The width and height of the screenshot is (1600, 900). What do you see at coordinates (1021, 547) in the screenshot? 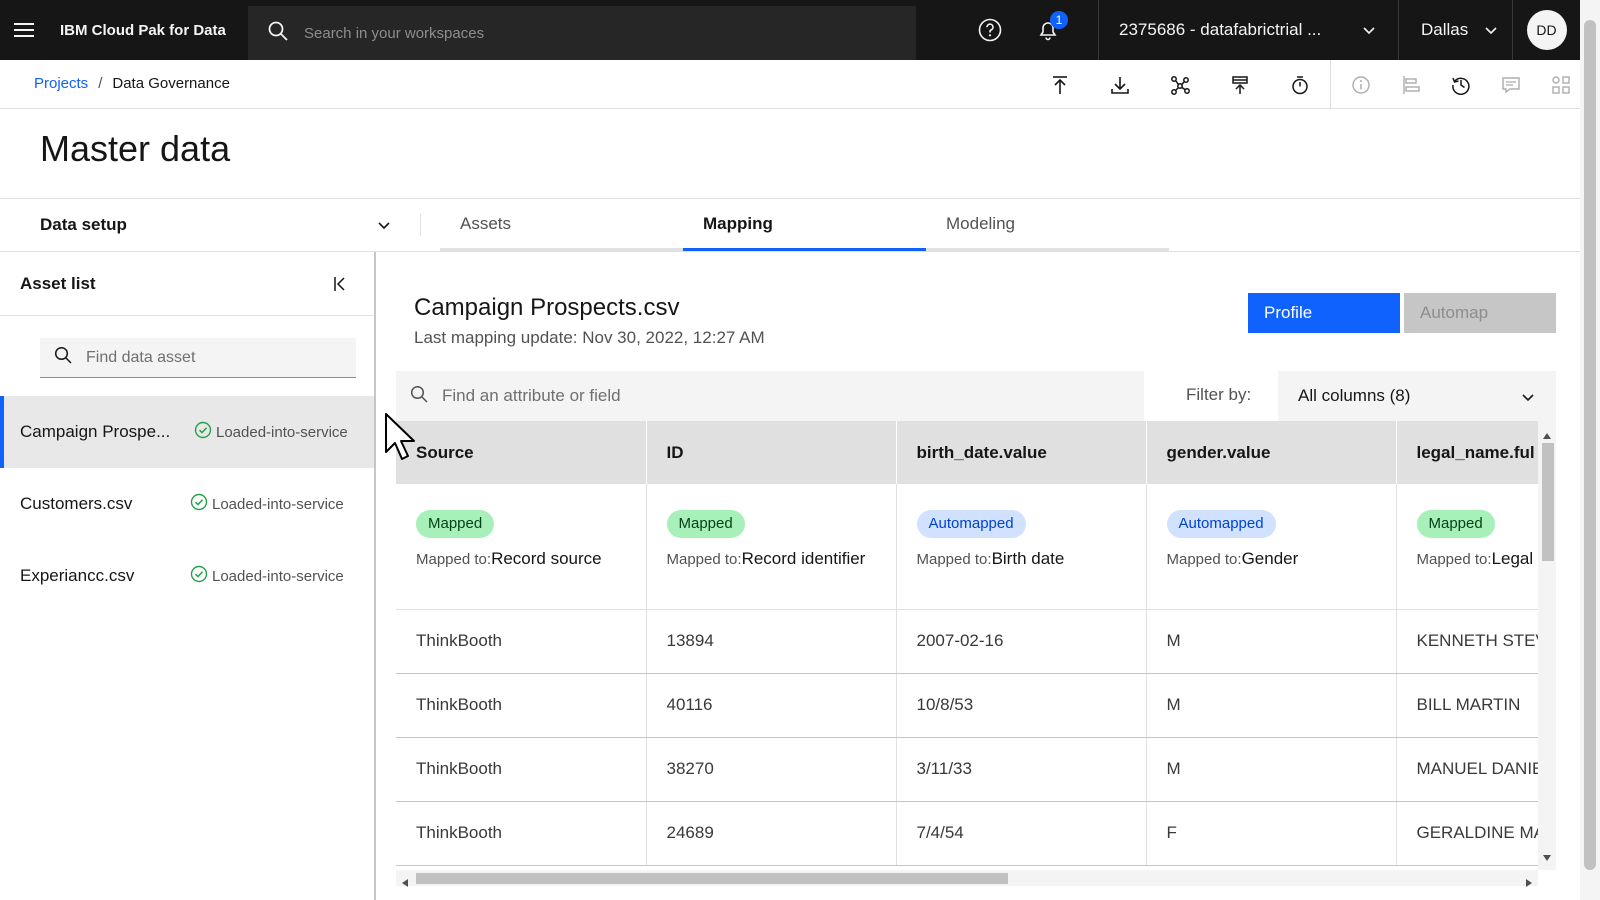
I see `mapping-cell: Automapped Mapped to:Birth date` at bounding box center [1021, 547].